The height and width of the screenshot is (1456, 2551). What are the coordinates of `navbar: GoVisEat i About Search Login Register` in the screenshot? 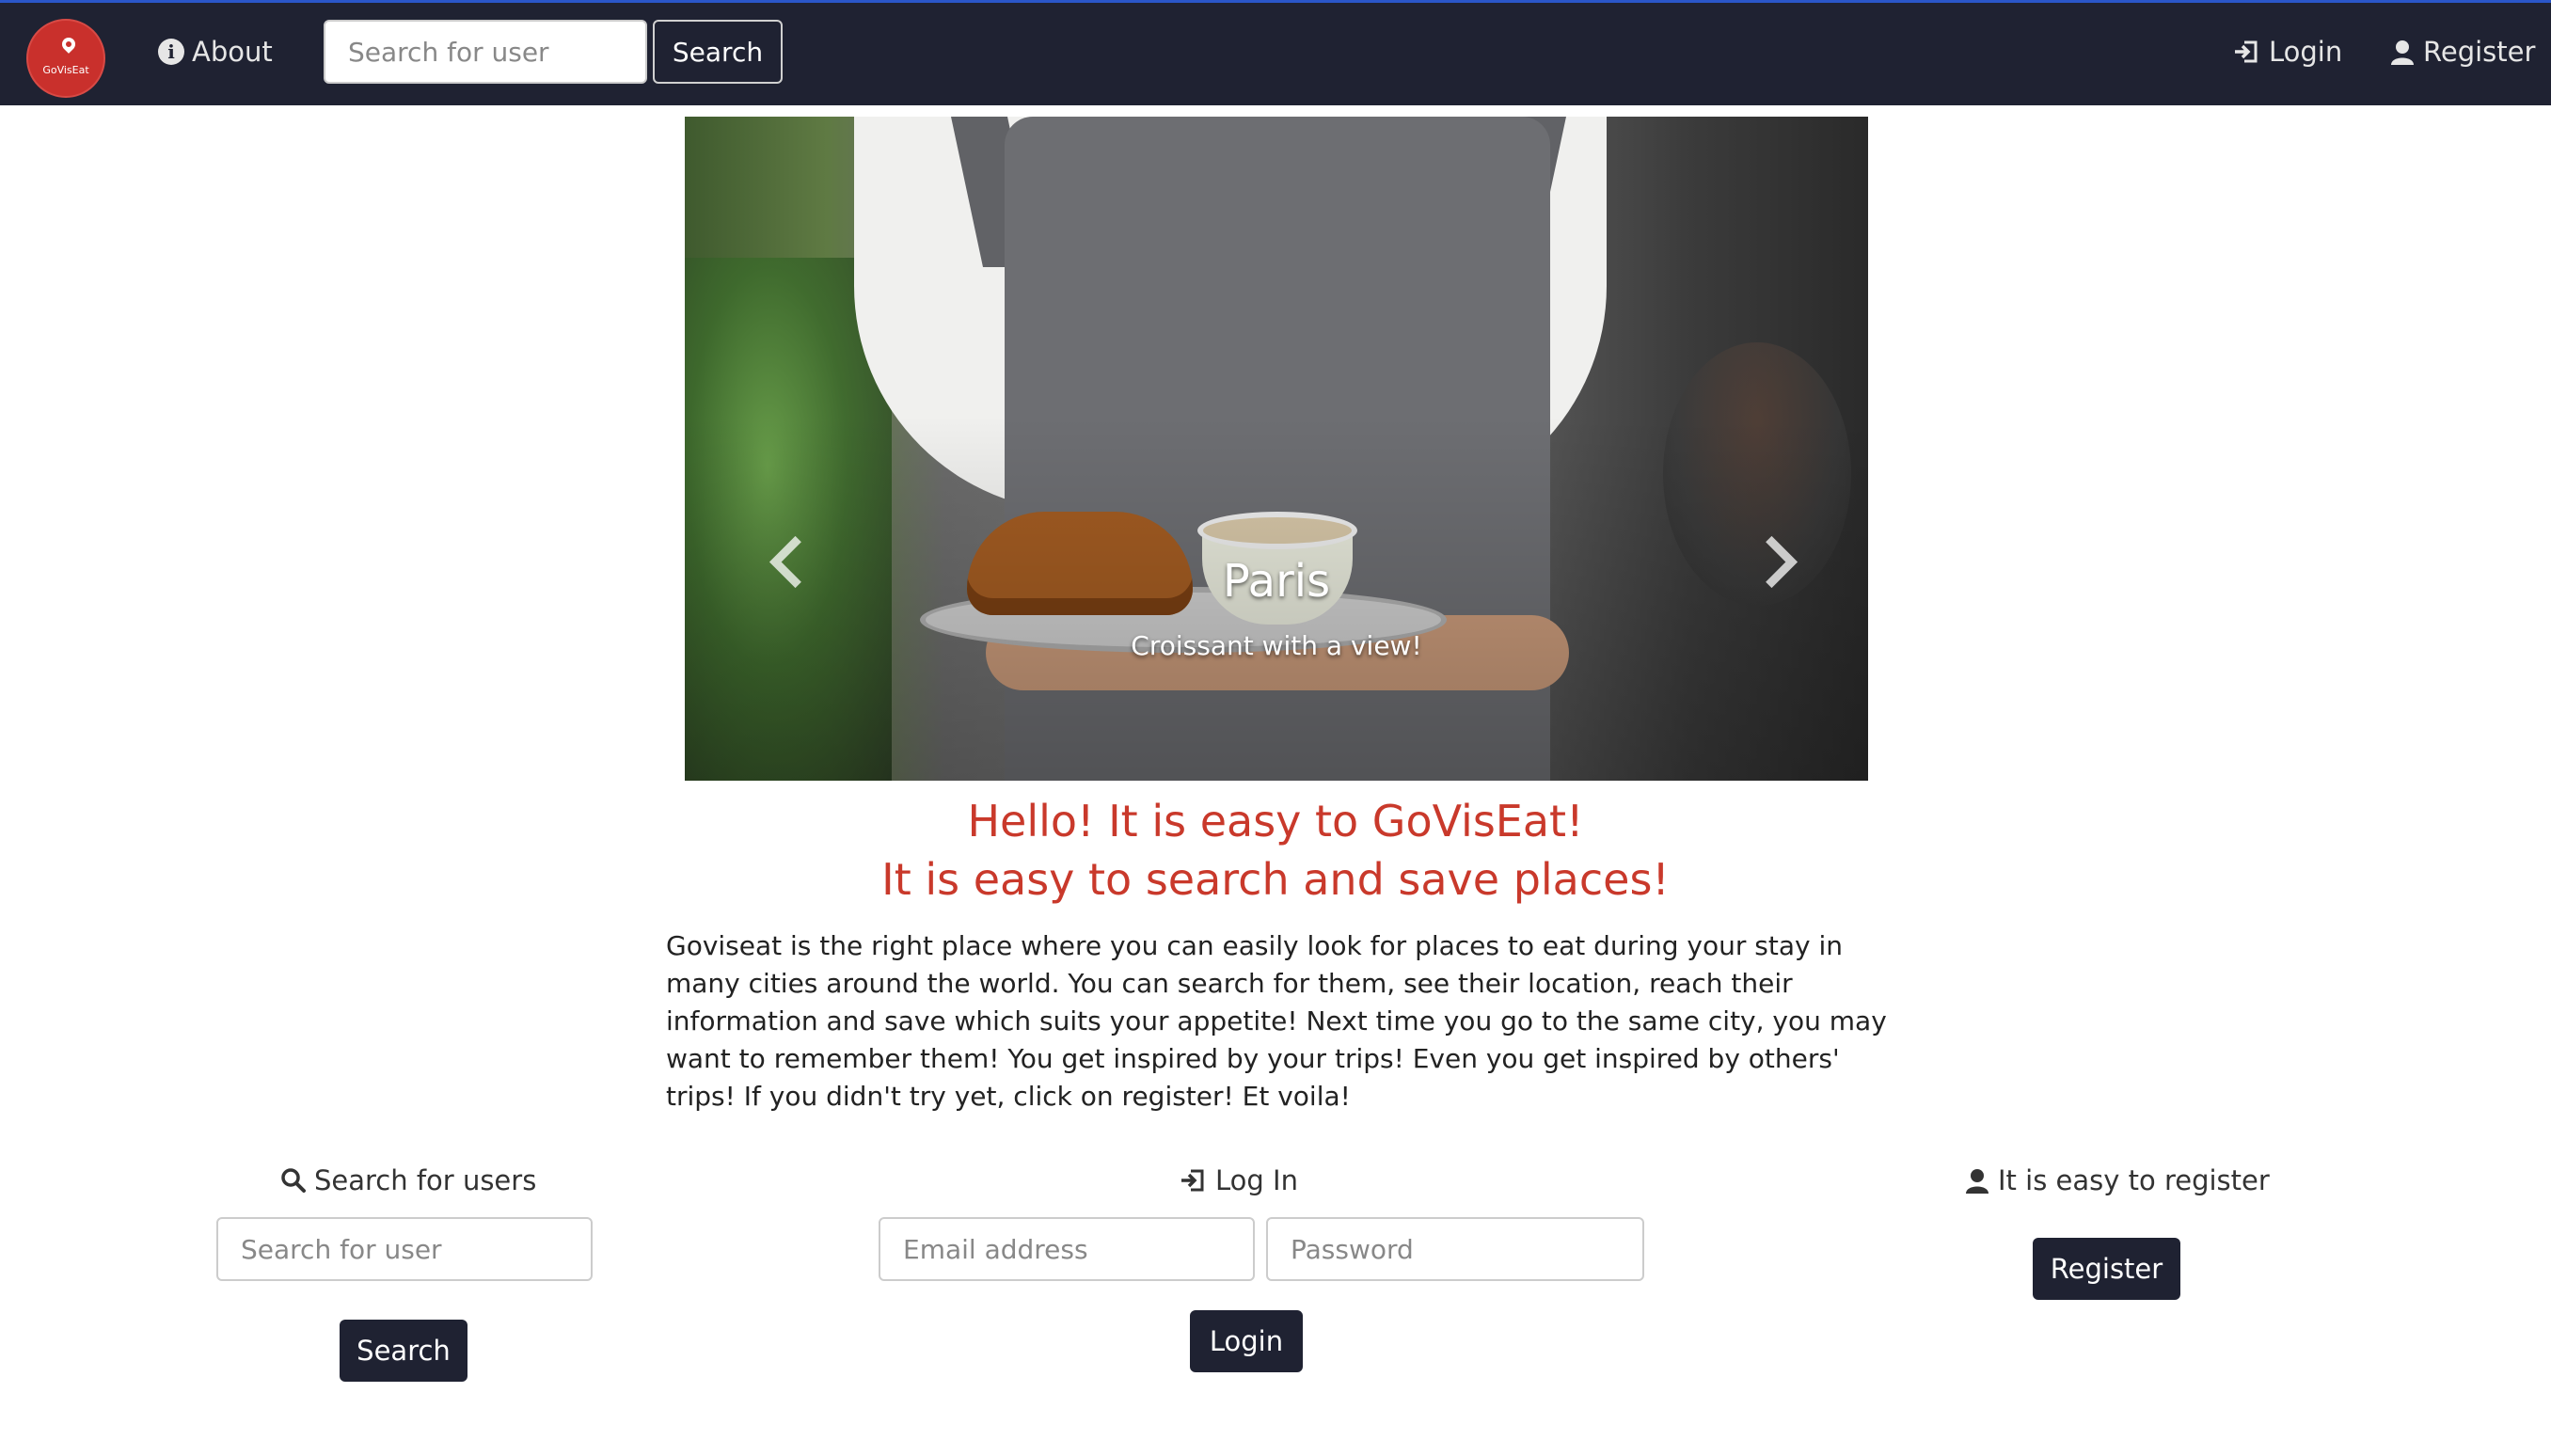 It's located at (1275, 52).